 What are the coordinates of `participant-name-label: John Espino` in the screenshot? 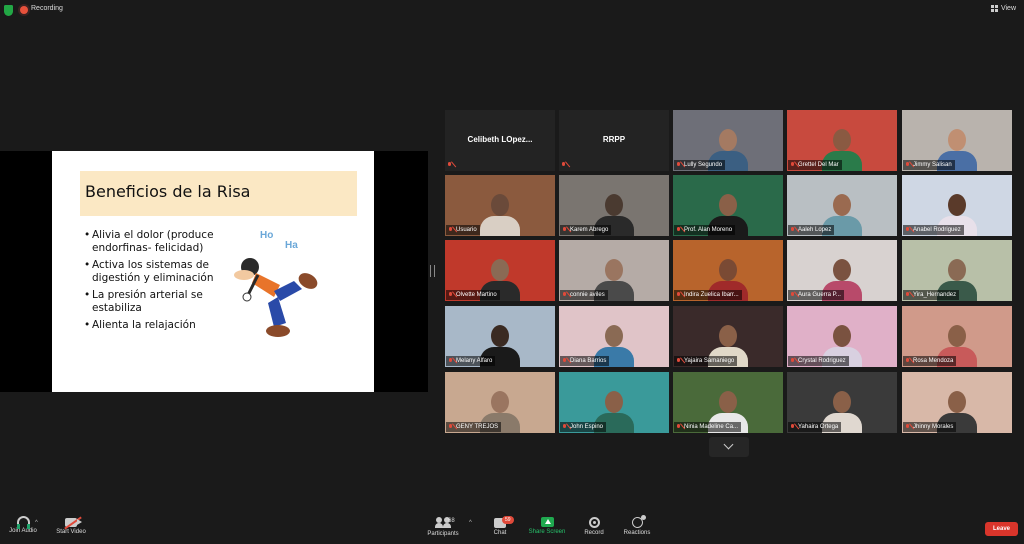 It's located at (583, 427).